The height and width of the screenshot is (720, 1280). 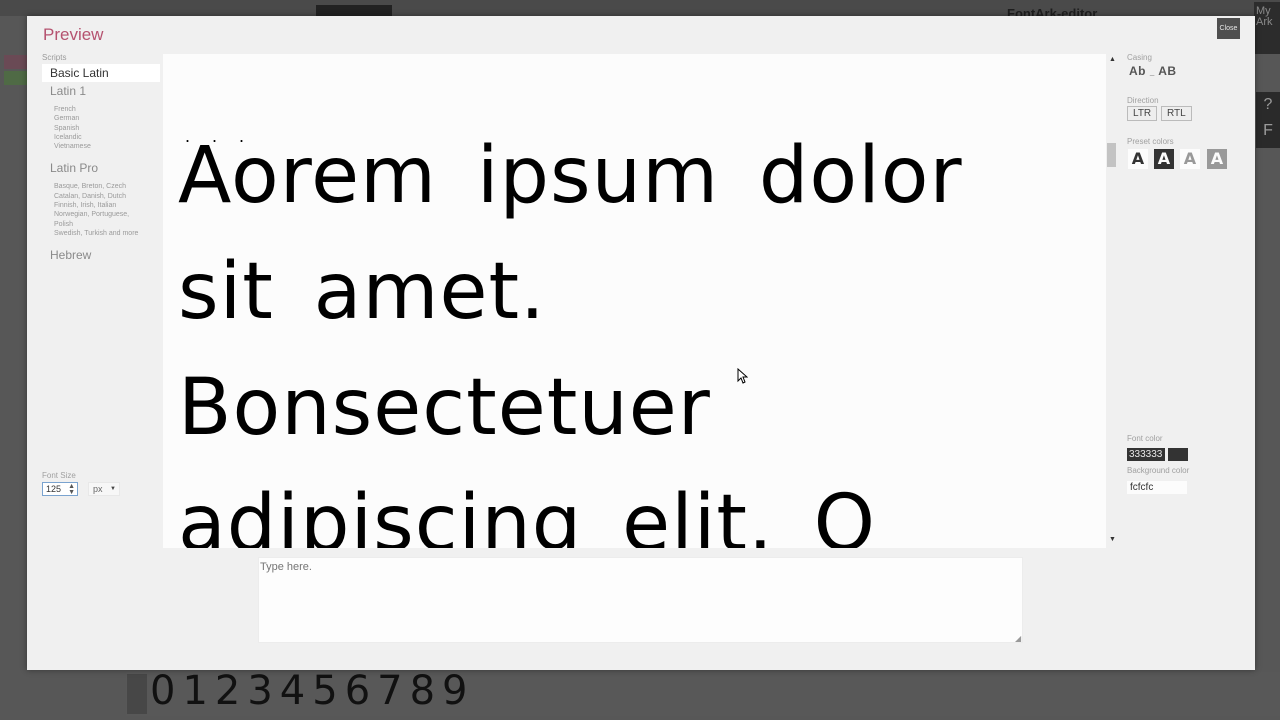 What do you see at coordinates (1178, 454) in the screenshot?
I see `font-color-swatch` at bounding box center [1178, 454].